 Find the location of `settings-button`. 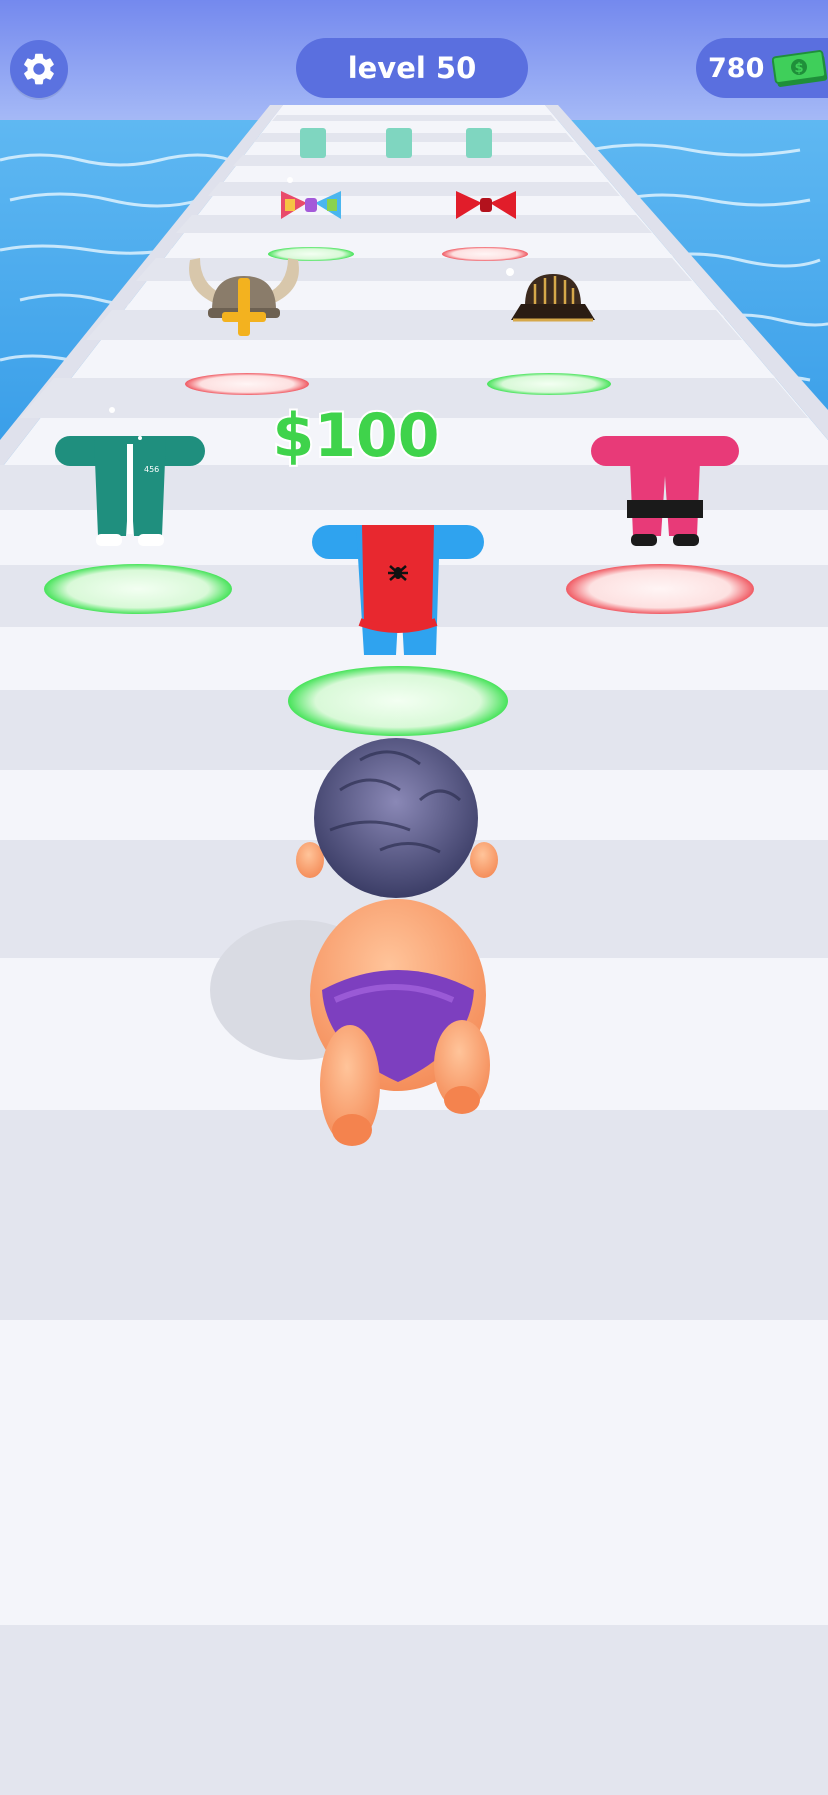

settings-button is located at coordinates (39, 69).